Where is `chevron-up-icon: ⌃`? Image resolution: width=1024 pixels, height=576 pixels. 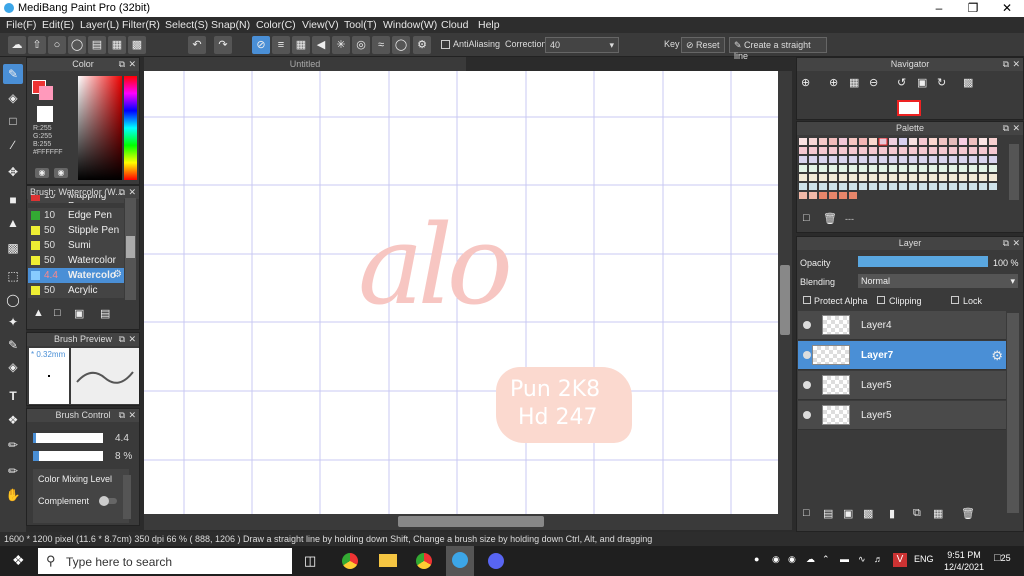
chevron-up-icon: ⌃ is located at coordinates (826, 559).